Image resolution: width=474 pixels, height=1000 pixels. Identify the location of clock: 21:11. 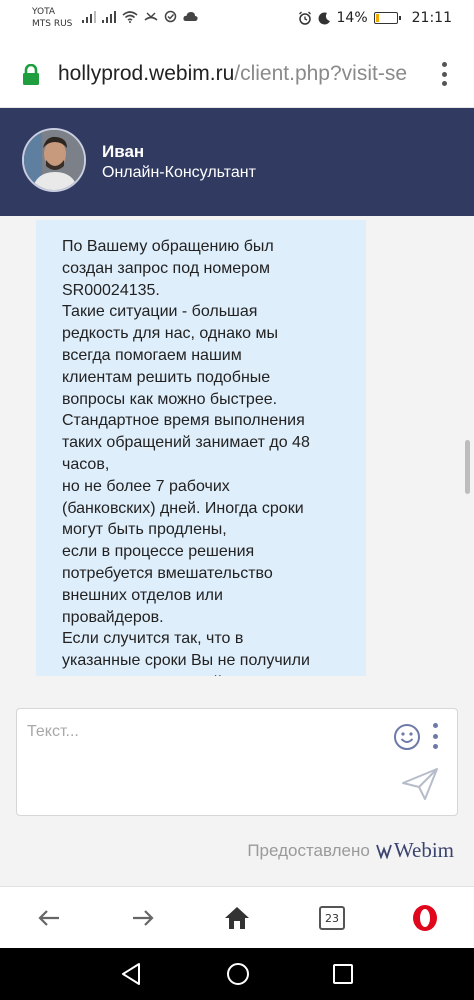
(431, 18).